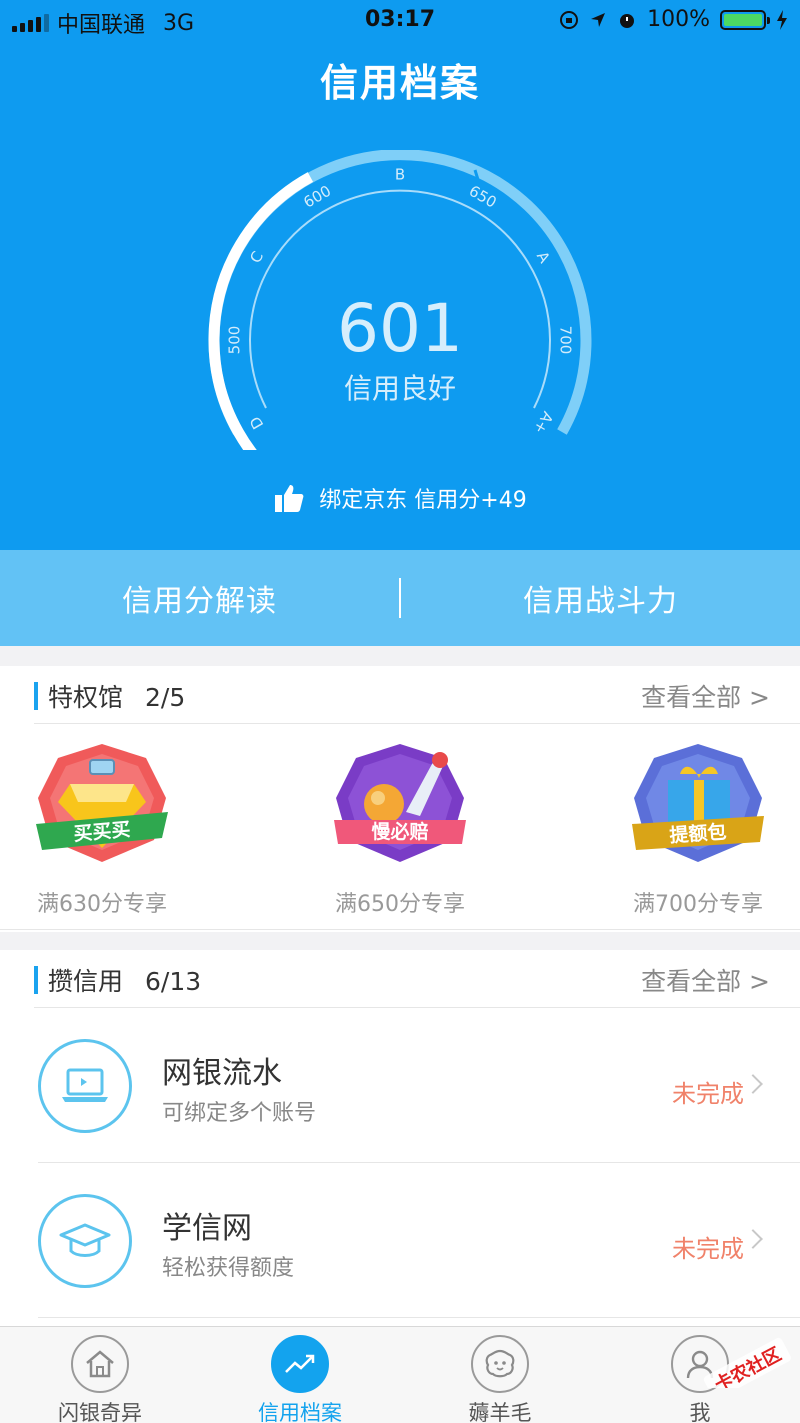 The height and width of the screenshot is (1423, 800). What do you see at coordinates (569, 19) in the screenshot?
I see `rotation-lock-icon` at bounding box center [569, 19].